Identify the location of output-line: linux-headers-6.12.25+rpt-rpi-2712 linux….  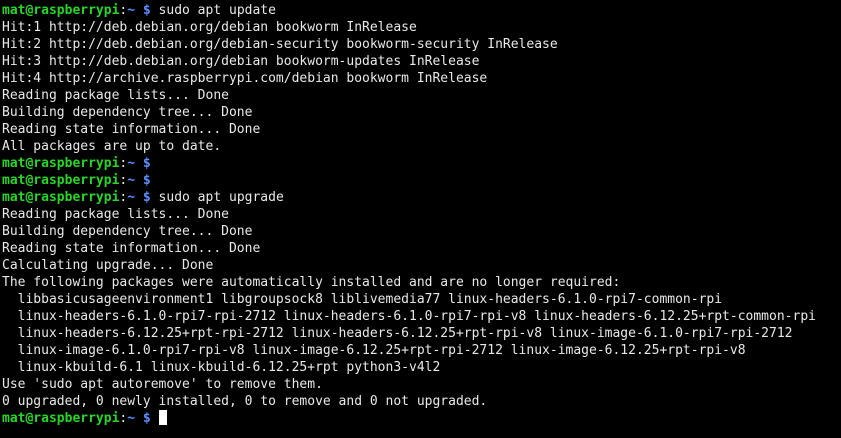
(397, 333).